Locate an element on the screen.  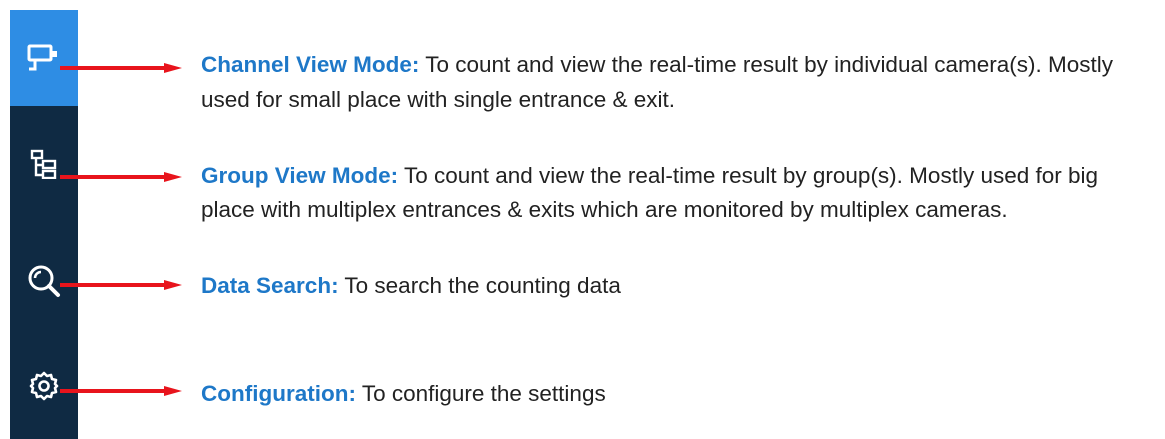
term-label: Data Search: is located at coordinates (270, 285).